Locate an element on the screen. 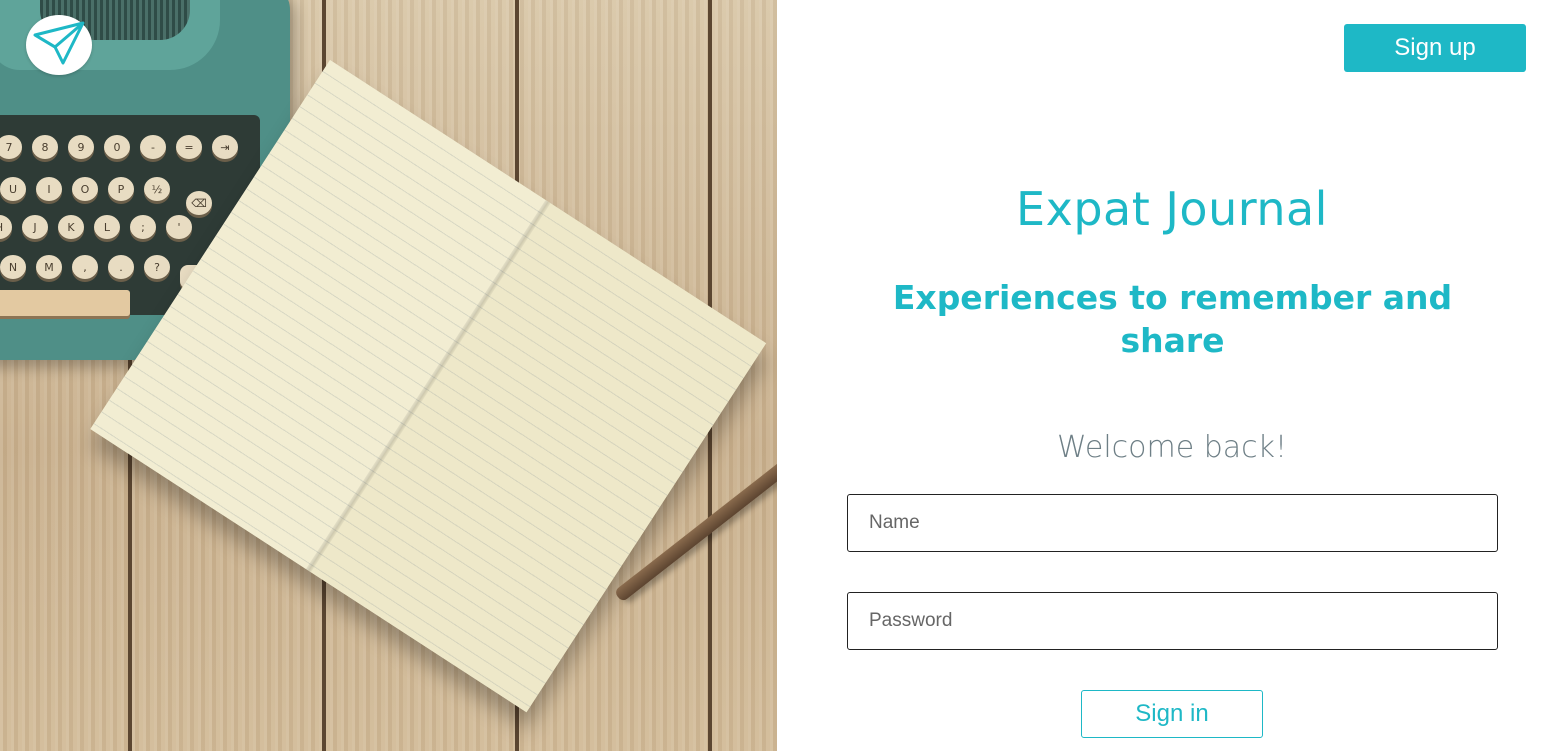 The width and height of the screenshot is (1555, 751). password-input is located at coordinates (1172, 621).